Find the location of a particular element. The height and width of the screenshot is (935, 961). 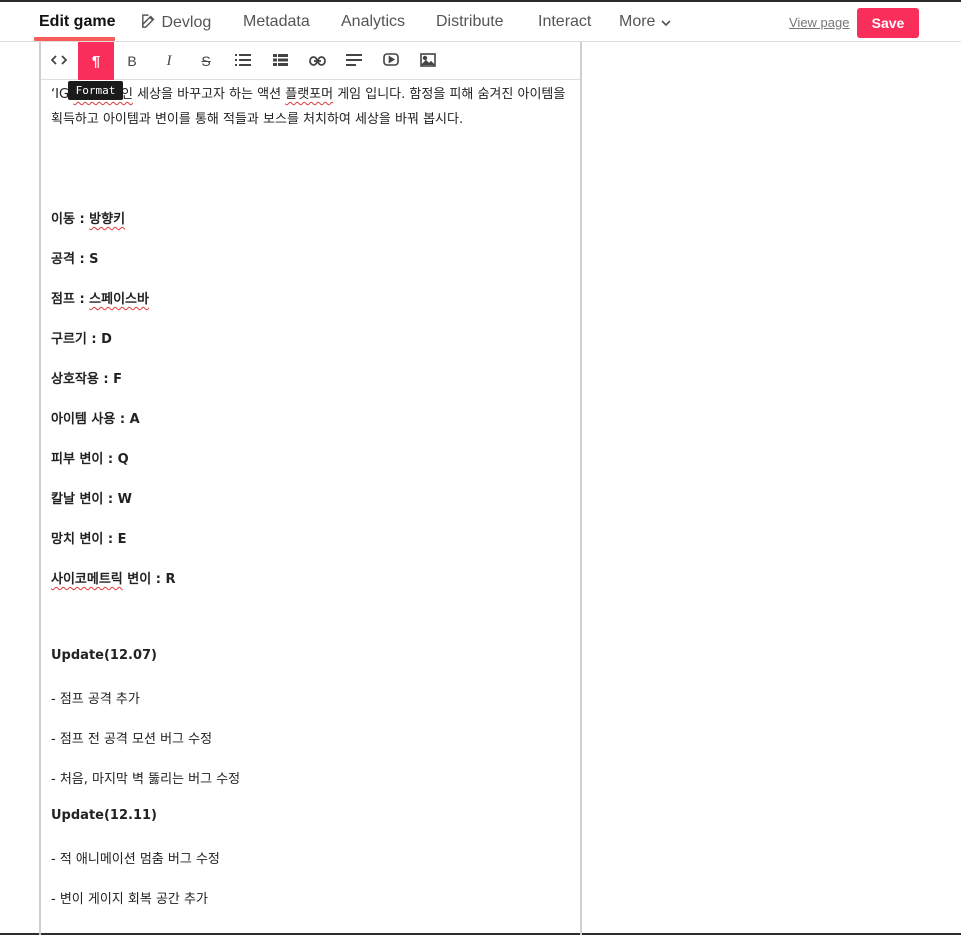

strikethrough-button: S is located at coordinates (206, 61).